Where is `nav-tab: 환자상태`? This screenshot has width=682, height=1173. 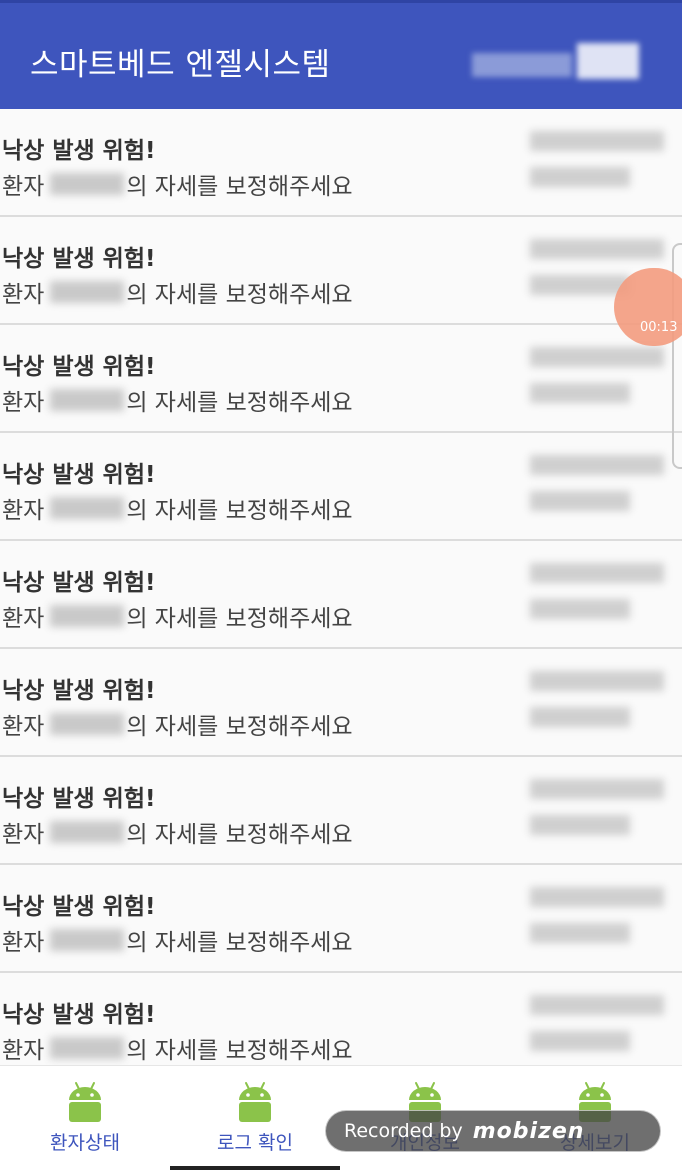 nav-tab: 환자상태 is located at coordinates (85, 1116).